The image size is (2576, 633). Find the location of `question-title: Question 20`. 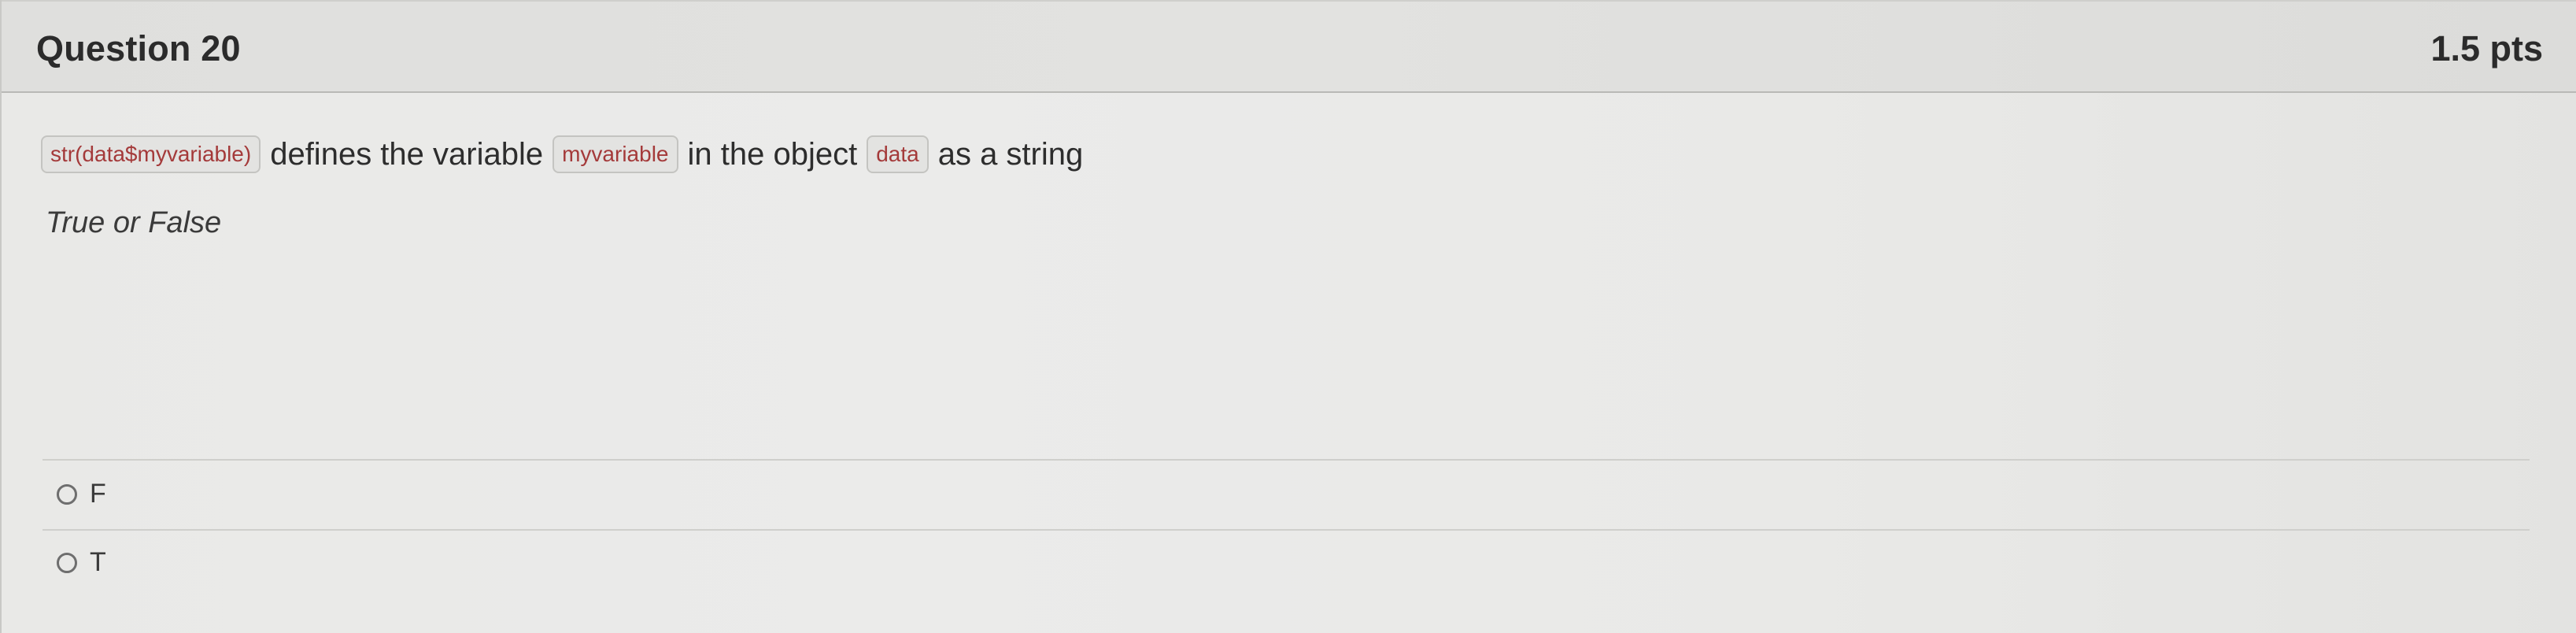

question-title: Question 20 is located at coordinates (138, 48).